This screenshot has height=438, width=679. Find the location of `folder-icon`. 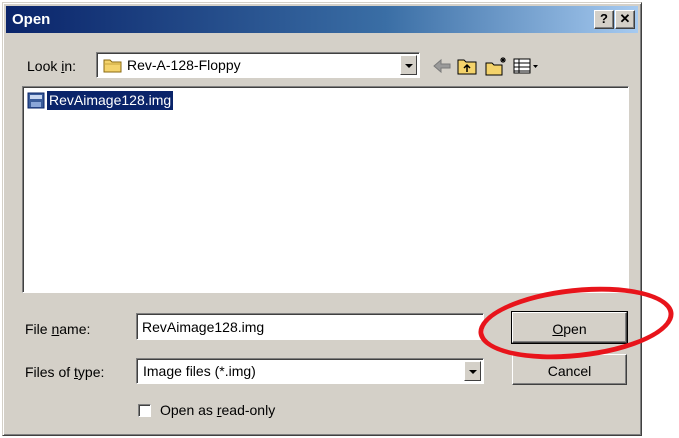

folder-icon is located at coordinates (112, 66).